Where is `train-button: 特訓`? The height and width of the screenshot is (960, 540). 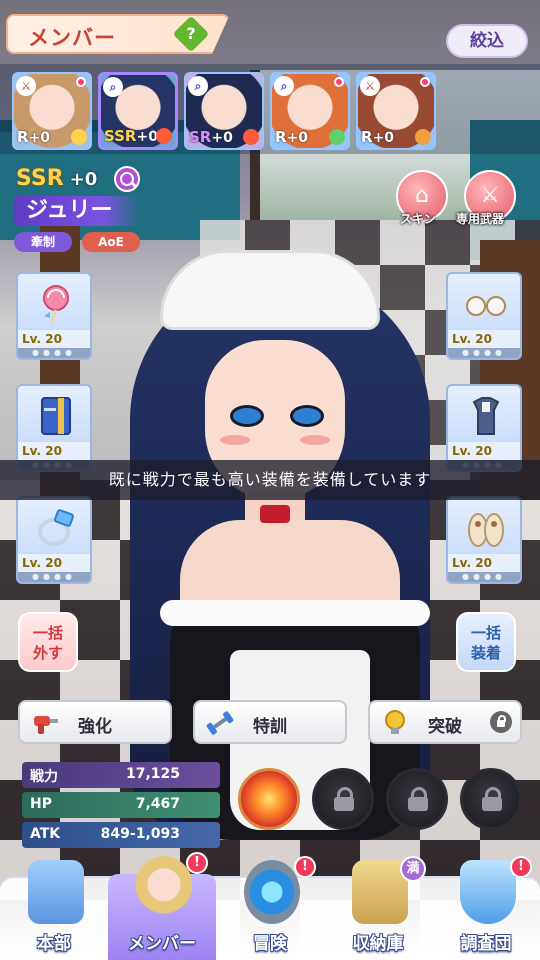
train-button: 特訓 is located at coordinates (270, 722).